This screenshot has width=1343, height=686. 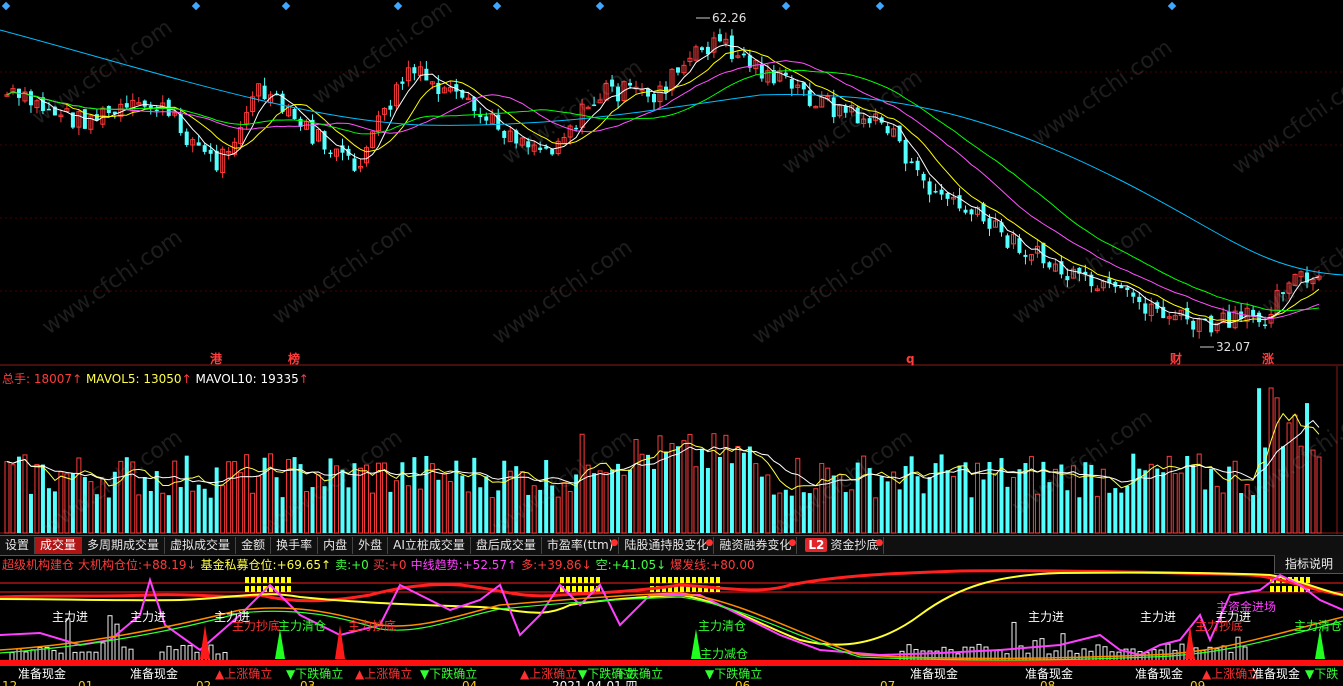 What do you see at coordinates (934, 673) in the screenshot?
I see `trend-signal-label: 准备现金` at bounding box center [934, 673].